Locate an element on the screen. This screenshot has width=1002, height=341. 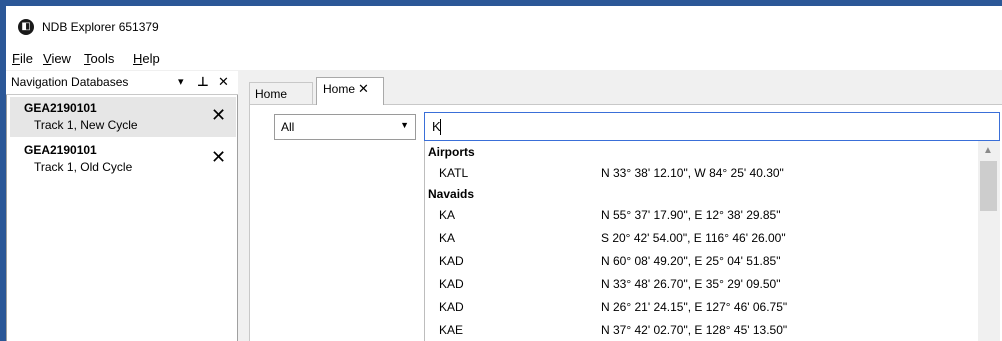
nav-panel-title: Navigation Databases is located at coordinates (70, 82).